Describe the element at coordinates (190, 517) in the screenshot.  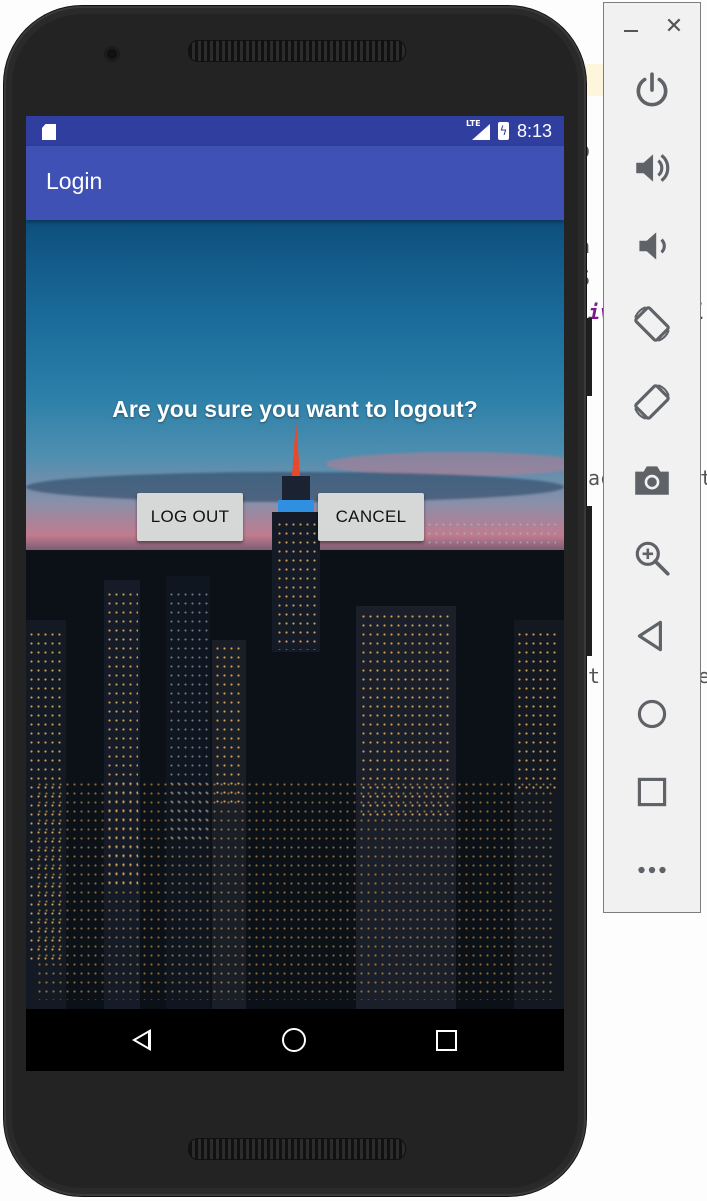
I see `logout-button: LOG OUT` at that location.